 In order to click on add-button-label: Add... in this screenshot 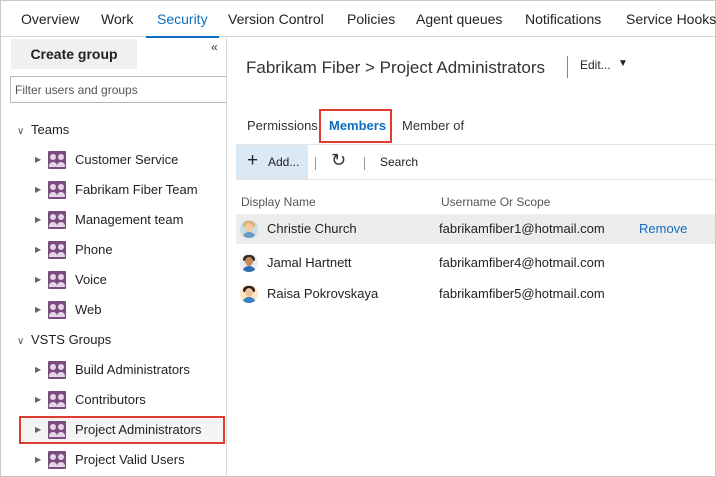, I will do `click(284, 162)`.